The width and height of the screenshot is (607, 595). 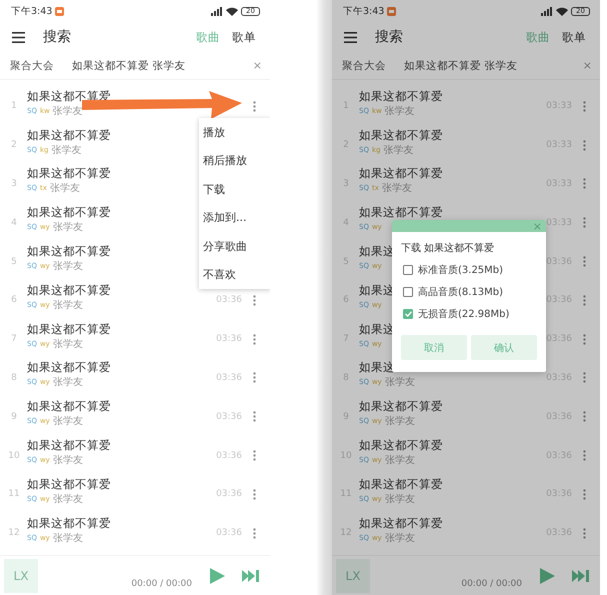 What do you see at coordinates (448, 248) in the screenshot?
I see `dialog-title: 下载 如果这都不算爱` at bounding box center [448, 248].